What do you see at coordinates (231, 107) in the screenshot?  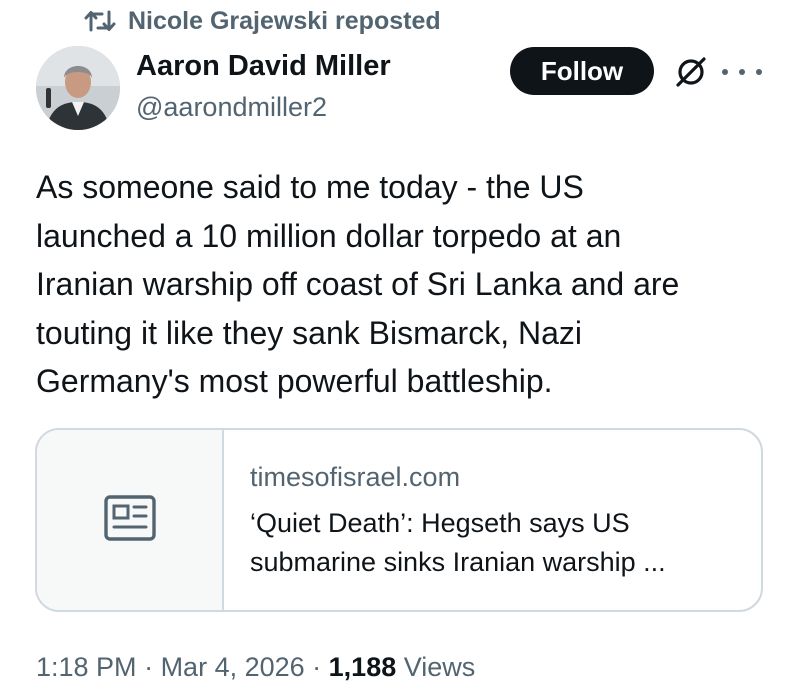 I see `author-handle: @aarondmiller2` at bounding box center [231, 107].